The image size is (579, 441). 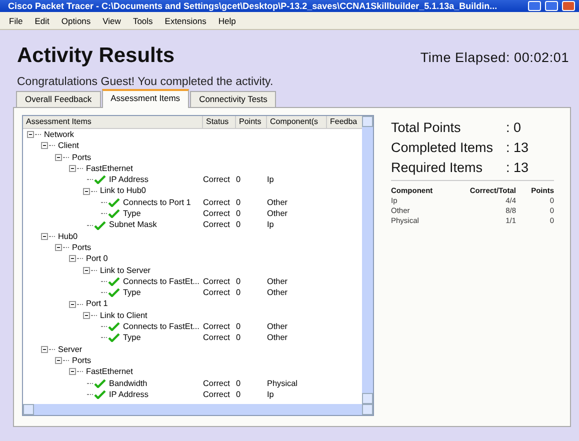 I want to click on menu-item: File, so click(x=16, y=21).